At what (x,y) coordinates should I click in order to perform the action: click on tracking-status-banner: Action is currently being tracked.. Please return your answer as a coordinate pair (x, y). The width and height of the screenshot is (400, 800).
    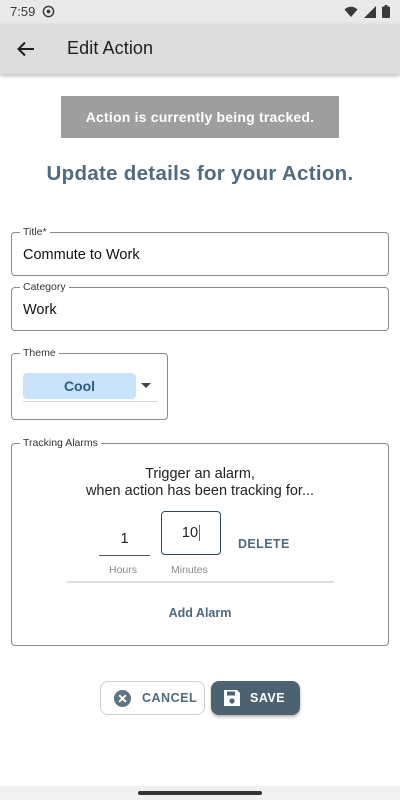
    Looking at the image, I should click on (200, 117).